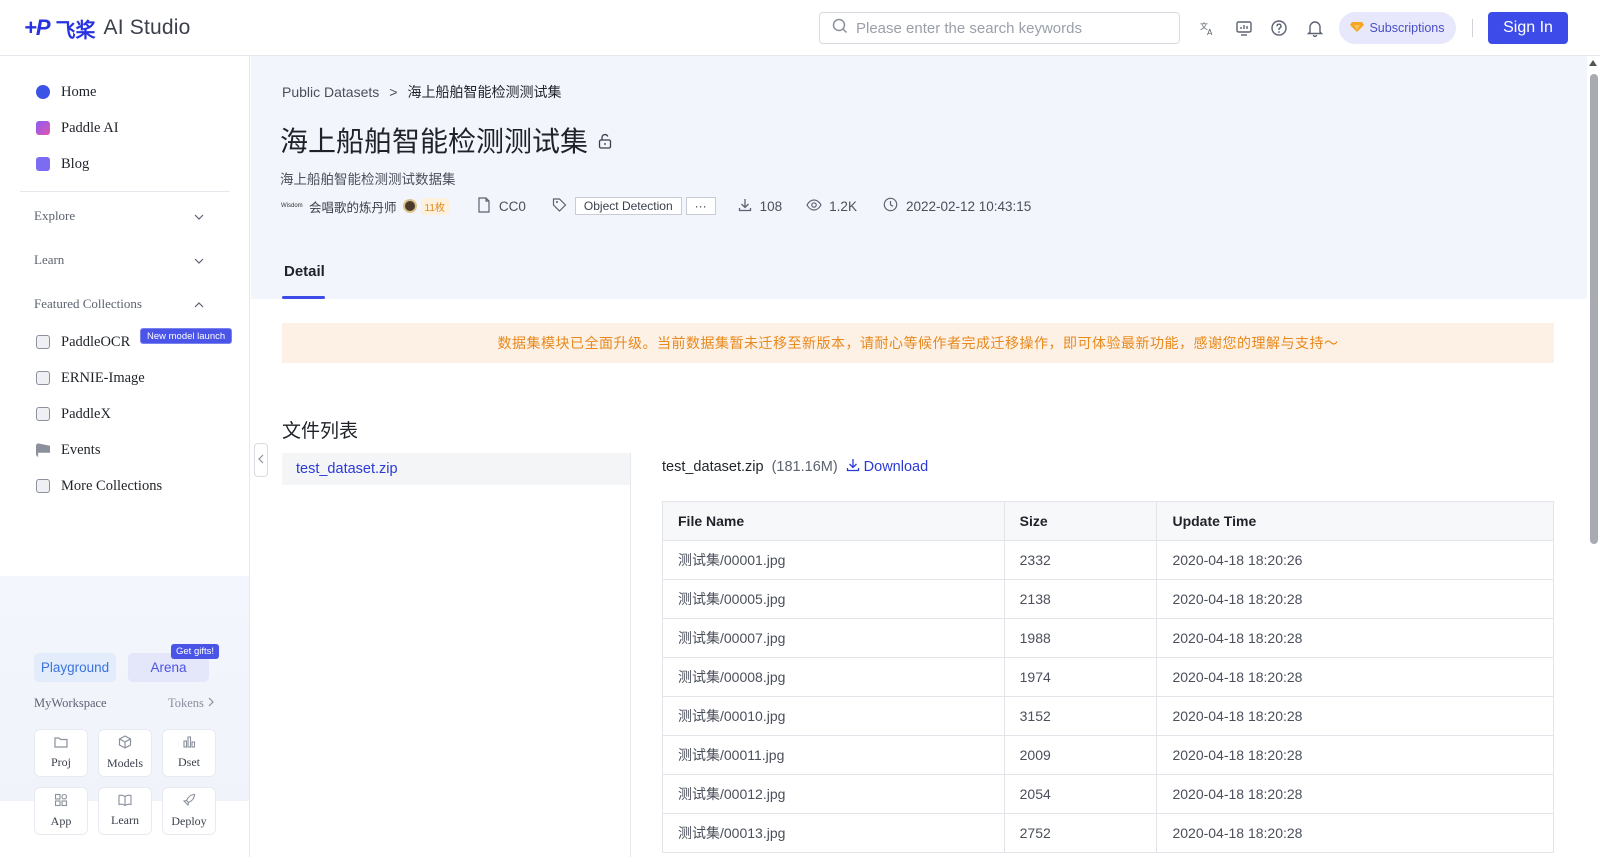  I want to click on cell-size: 2009, so click(1080, 755).